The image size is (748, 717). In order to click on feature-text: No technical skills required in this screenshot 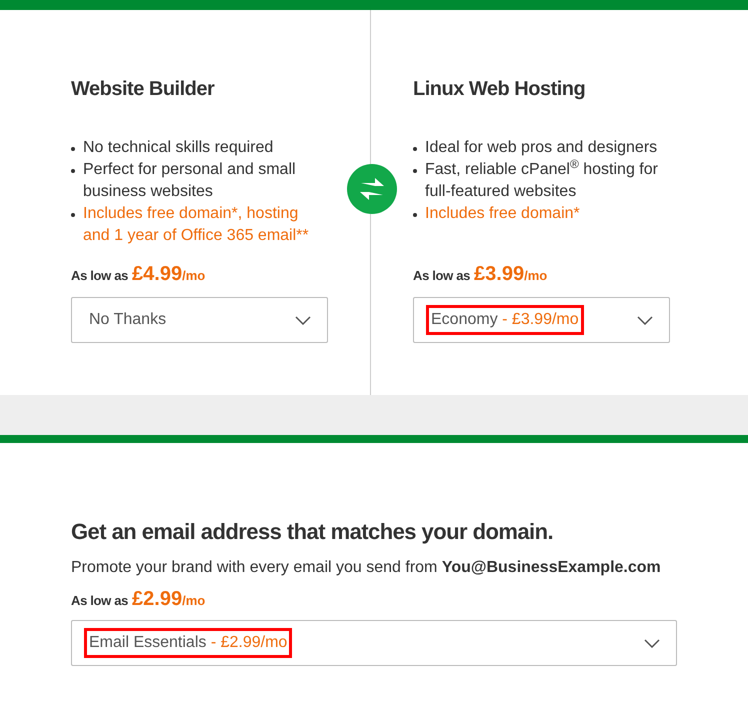, I will do `click(178, 148)`.